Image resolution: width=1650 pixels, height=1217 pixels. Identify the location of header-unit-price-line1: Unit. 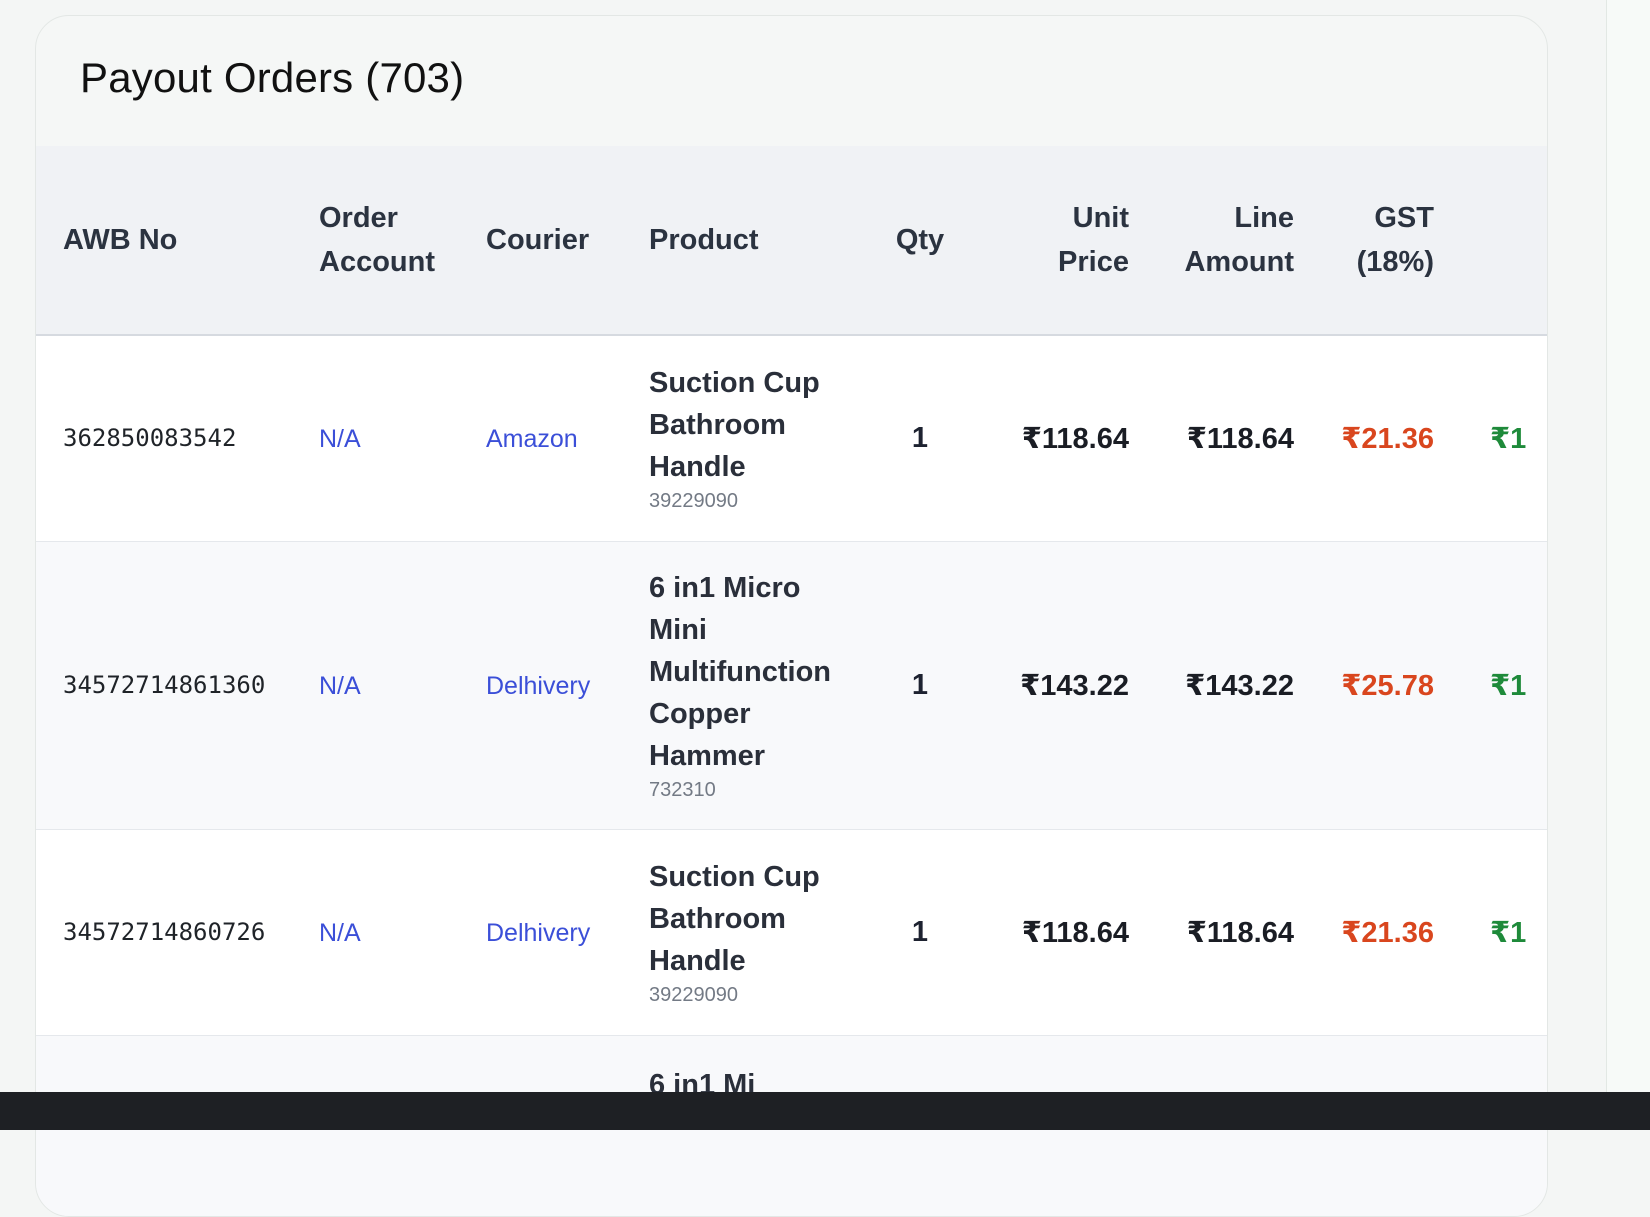
(1100, 218).